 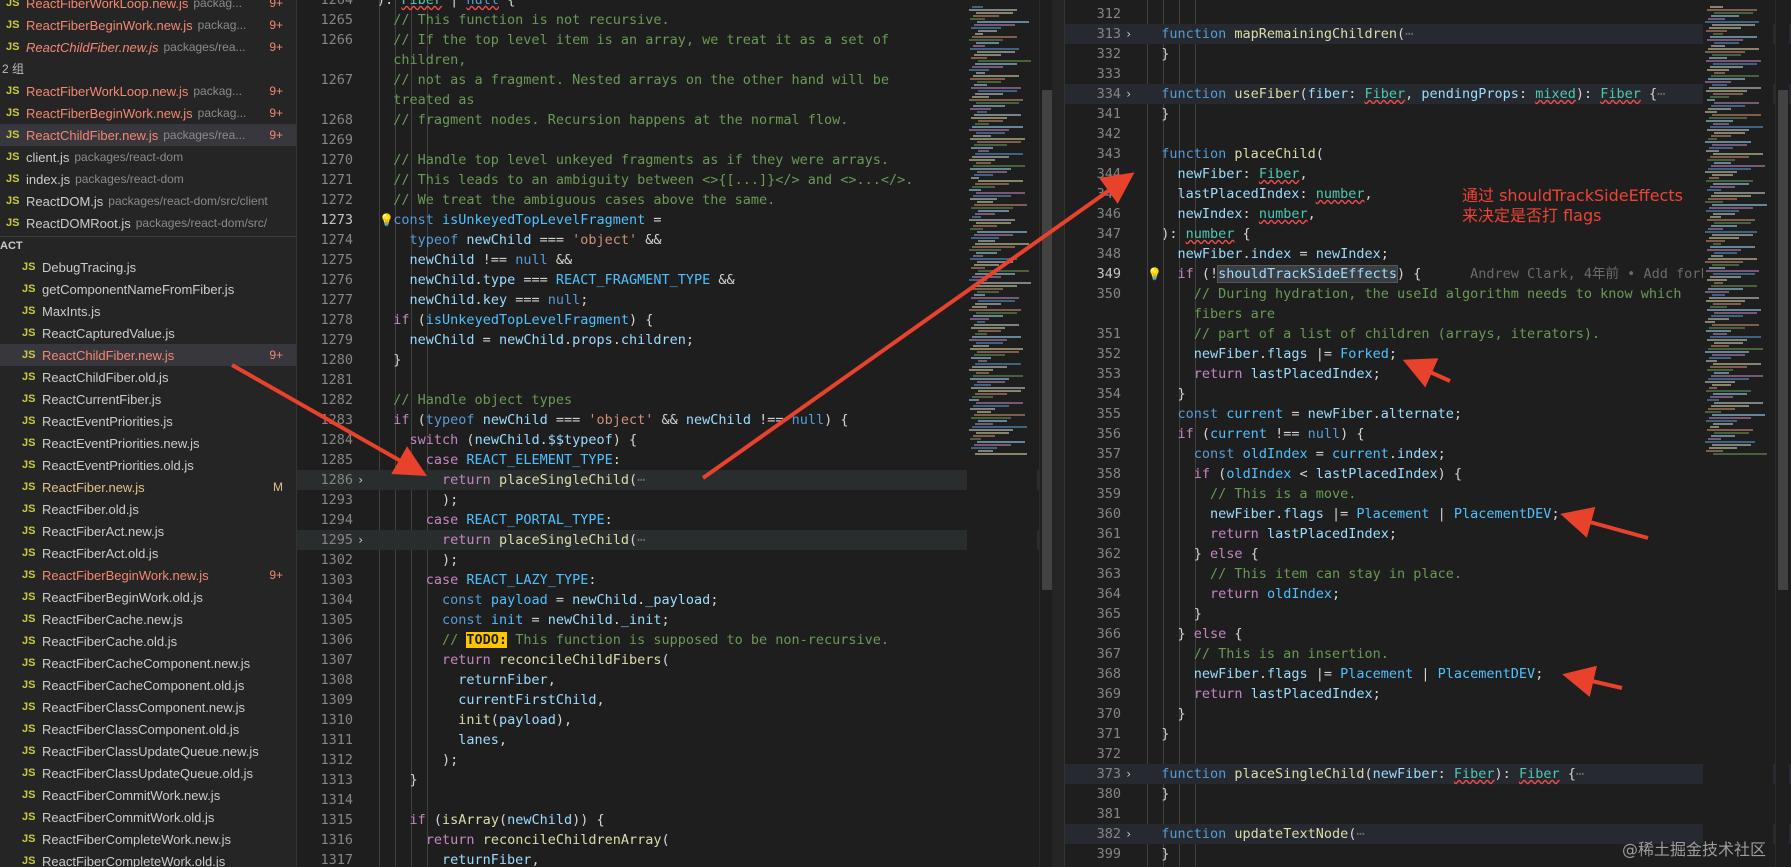 I want to click on code-line: fibers are, so click(x=1428, y=314).